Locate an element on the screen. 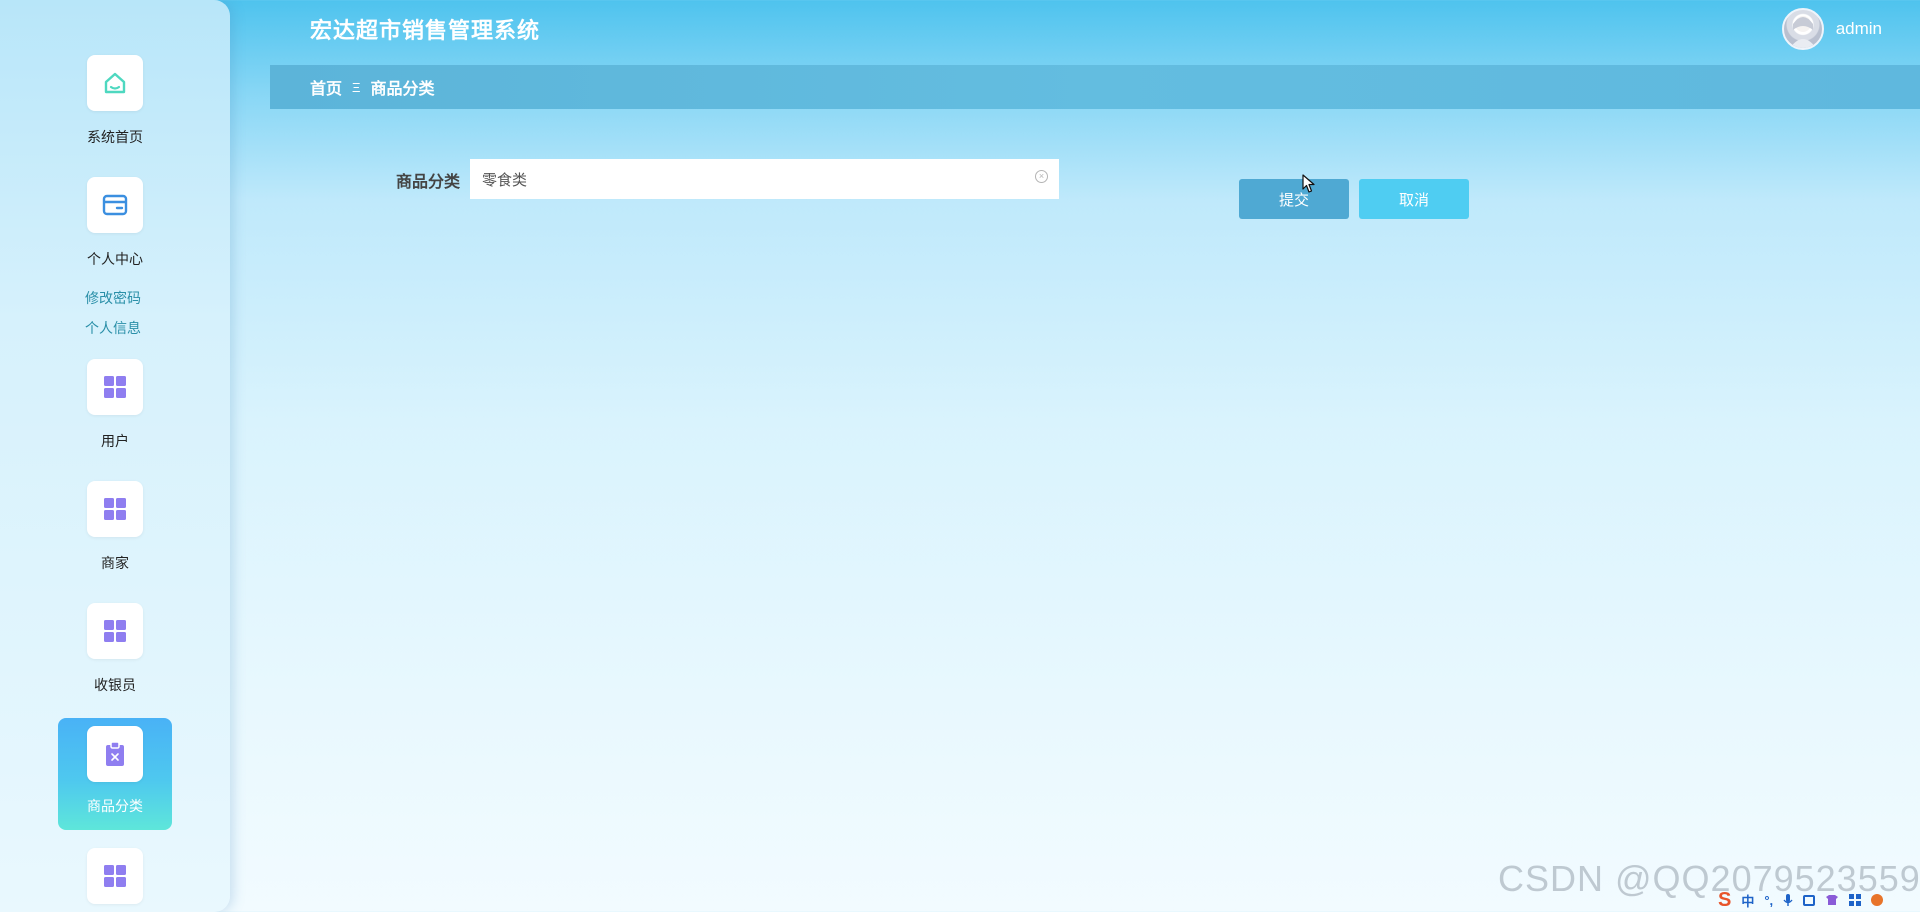 The image size is (1920, 912). sidebar-item-label: 商品分类 is located at coordinates (115, 806).